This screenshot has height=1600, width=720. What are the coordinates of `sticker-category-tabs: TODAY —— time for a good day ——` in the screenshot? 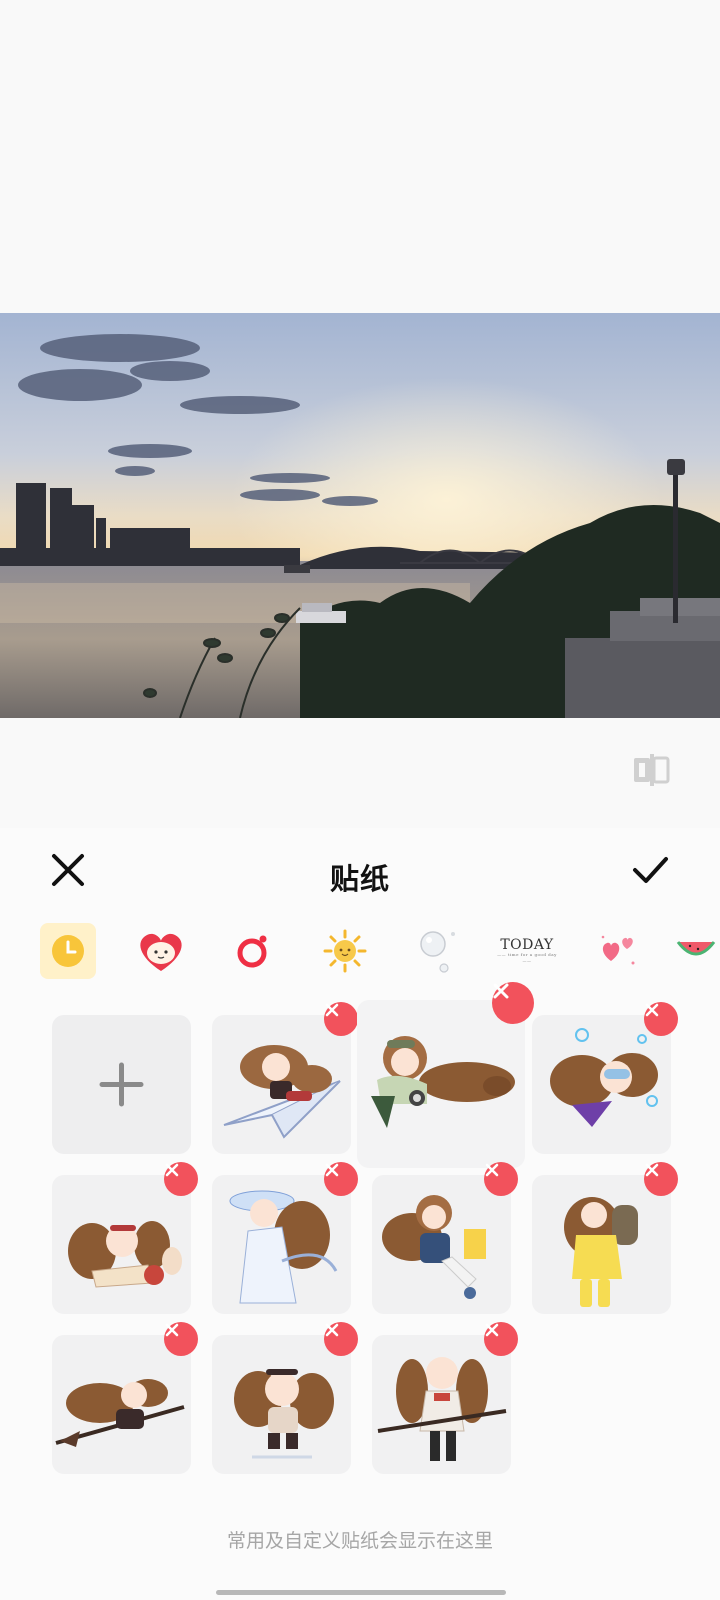 It's located at (360, 953).